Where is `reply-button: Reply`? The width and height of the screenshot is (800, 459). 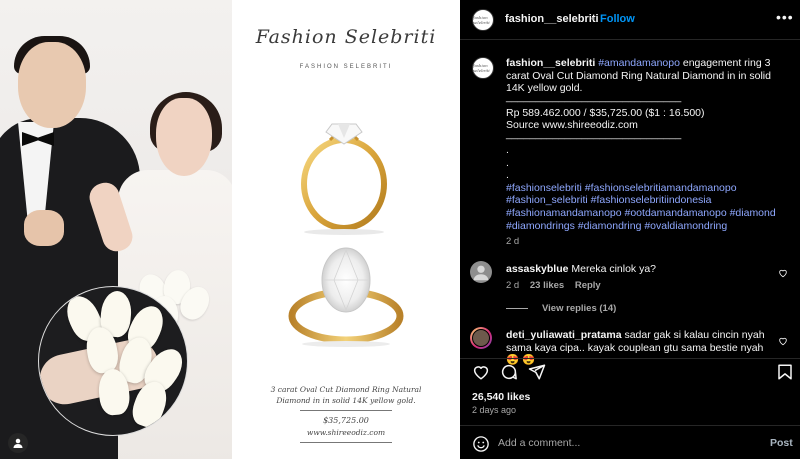 reply-button: Reply is located at coordinates (588, 285).